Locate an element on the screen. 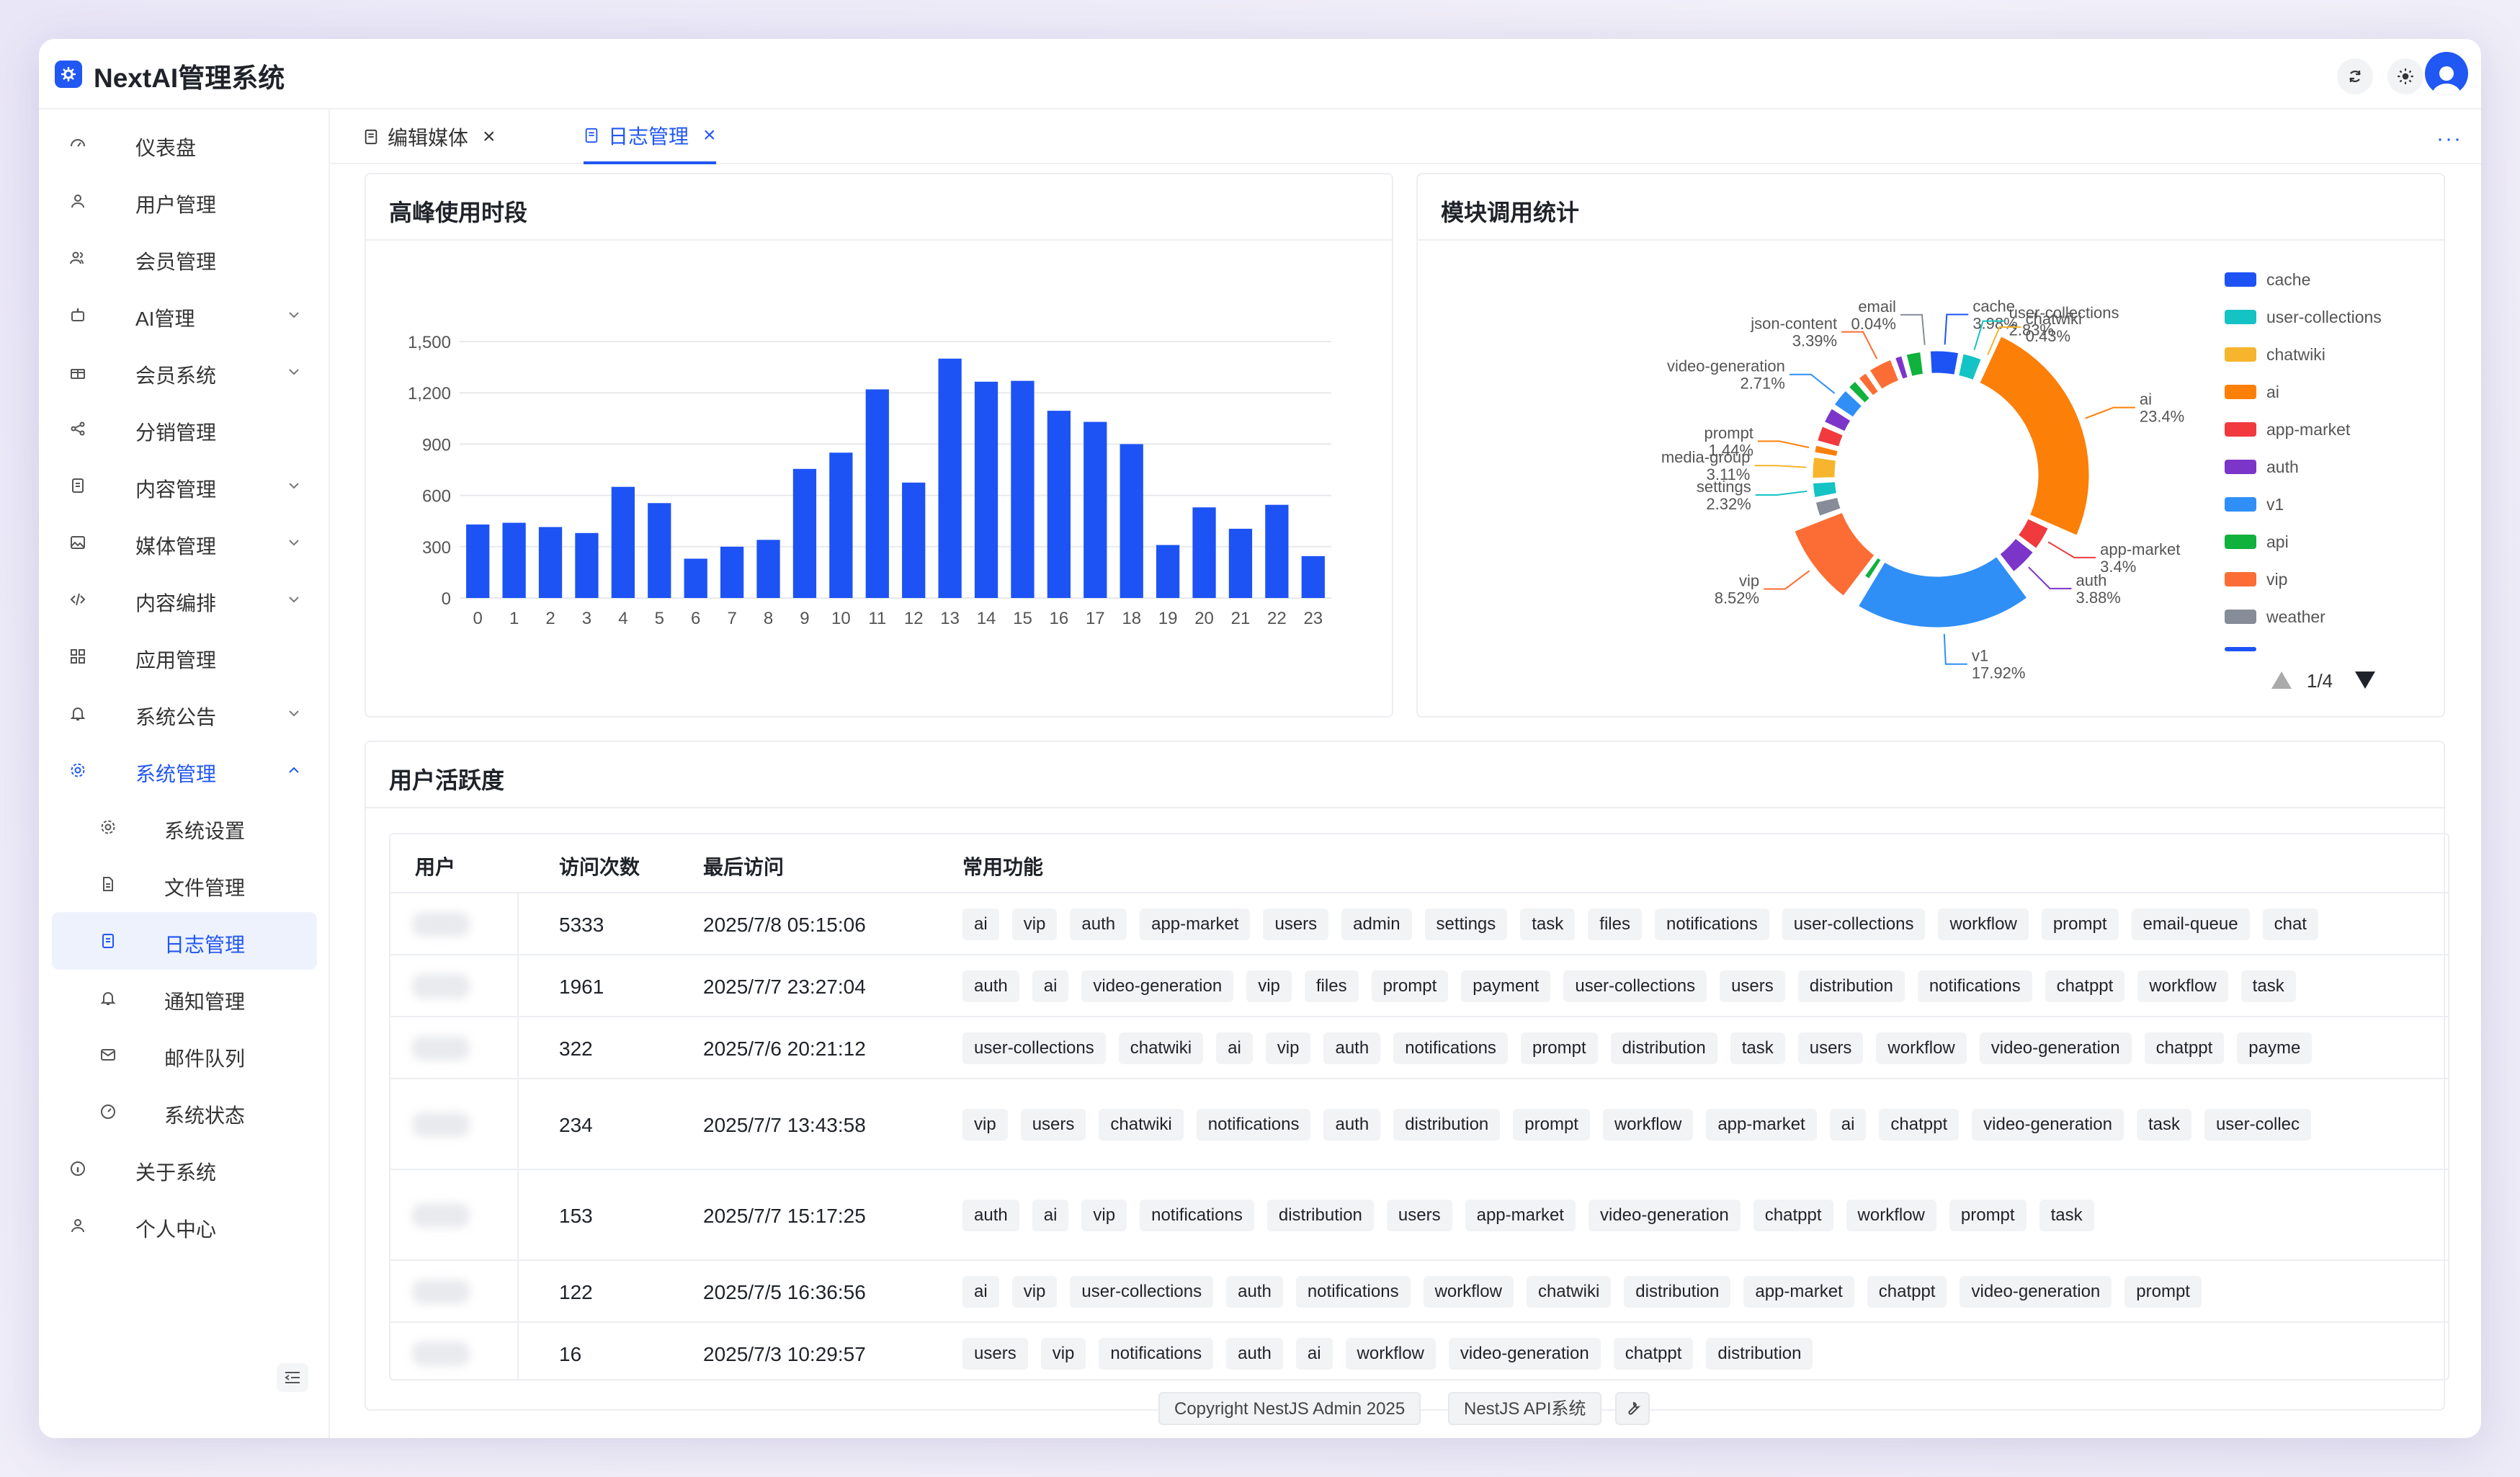  refresh-button is located at coordinates (2355, 76).